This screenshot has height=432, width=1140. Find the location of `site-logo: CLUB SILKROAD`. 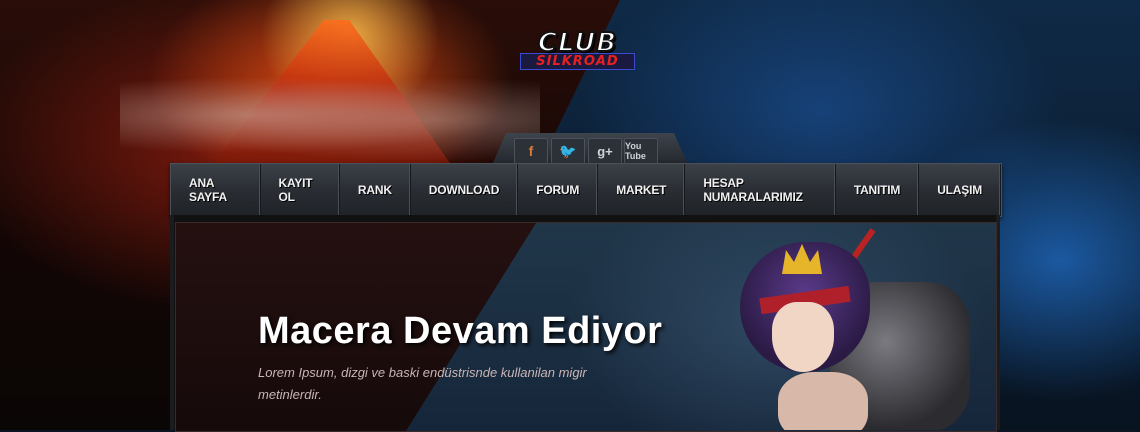

site-logo: CLUB SILKROAD is located at coordinates (577, 51).